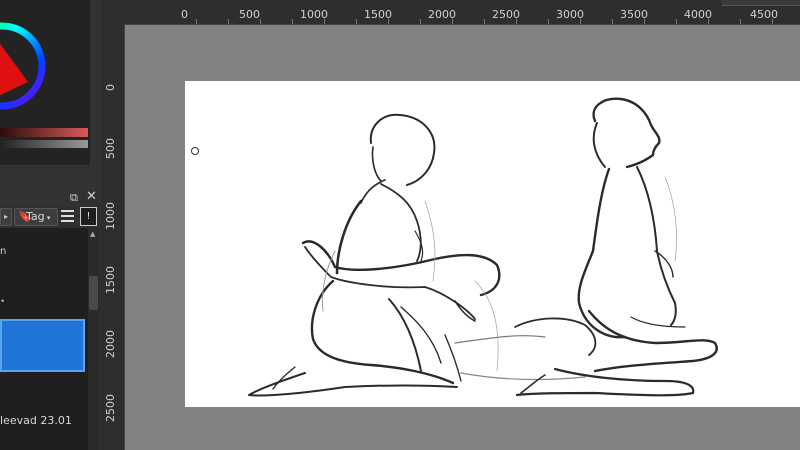  I want to click on docker-separator, so click(50, 176).